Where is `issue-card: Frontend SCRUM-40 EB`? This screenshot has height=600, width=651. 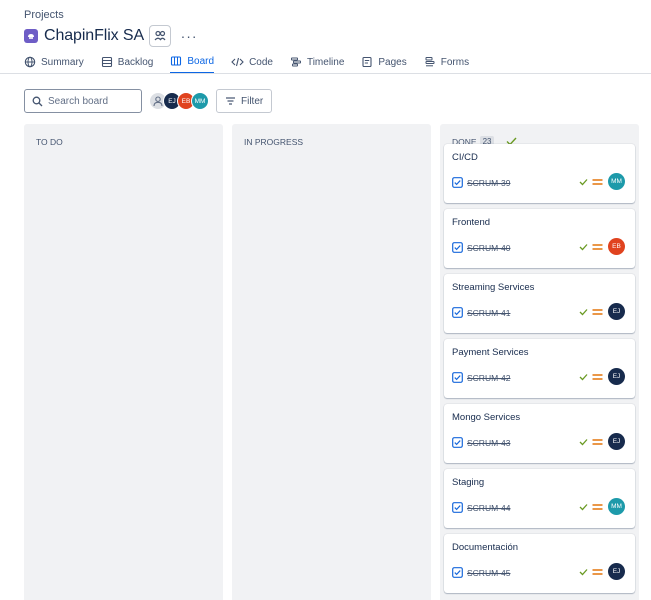
issue-card: Frontend SCRUM-40 EB is located at coordinates (539, 238).